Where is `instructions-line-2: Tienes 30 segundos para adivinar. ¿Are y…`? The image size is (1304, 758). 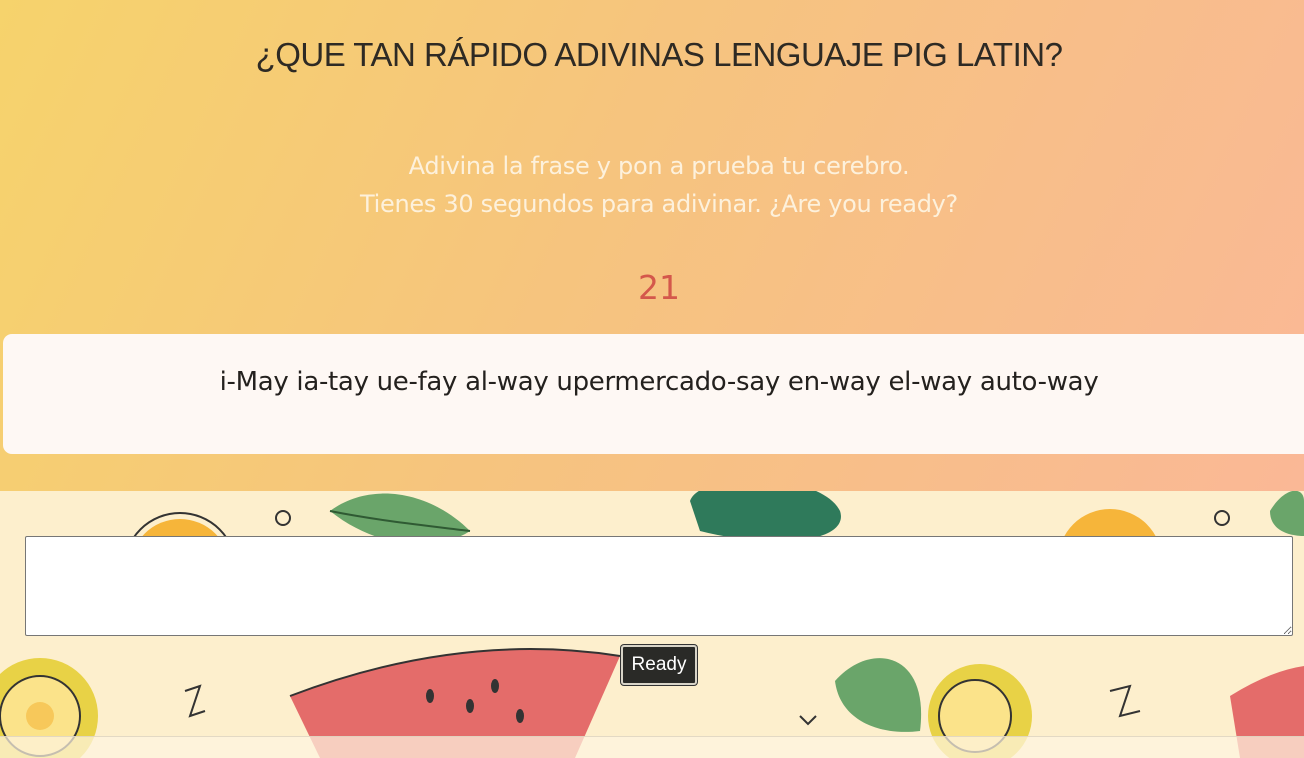 instructions-line-2: Tienes 30 segundos para adivinar. ¿Are y… is located at coordinates (659, 204).